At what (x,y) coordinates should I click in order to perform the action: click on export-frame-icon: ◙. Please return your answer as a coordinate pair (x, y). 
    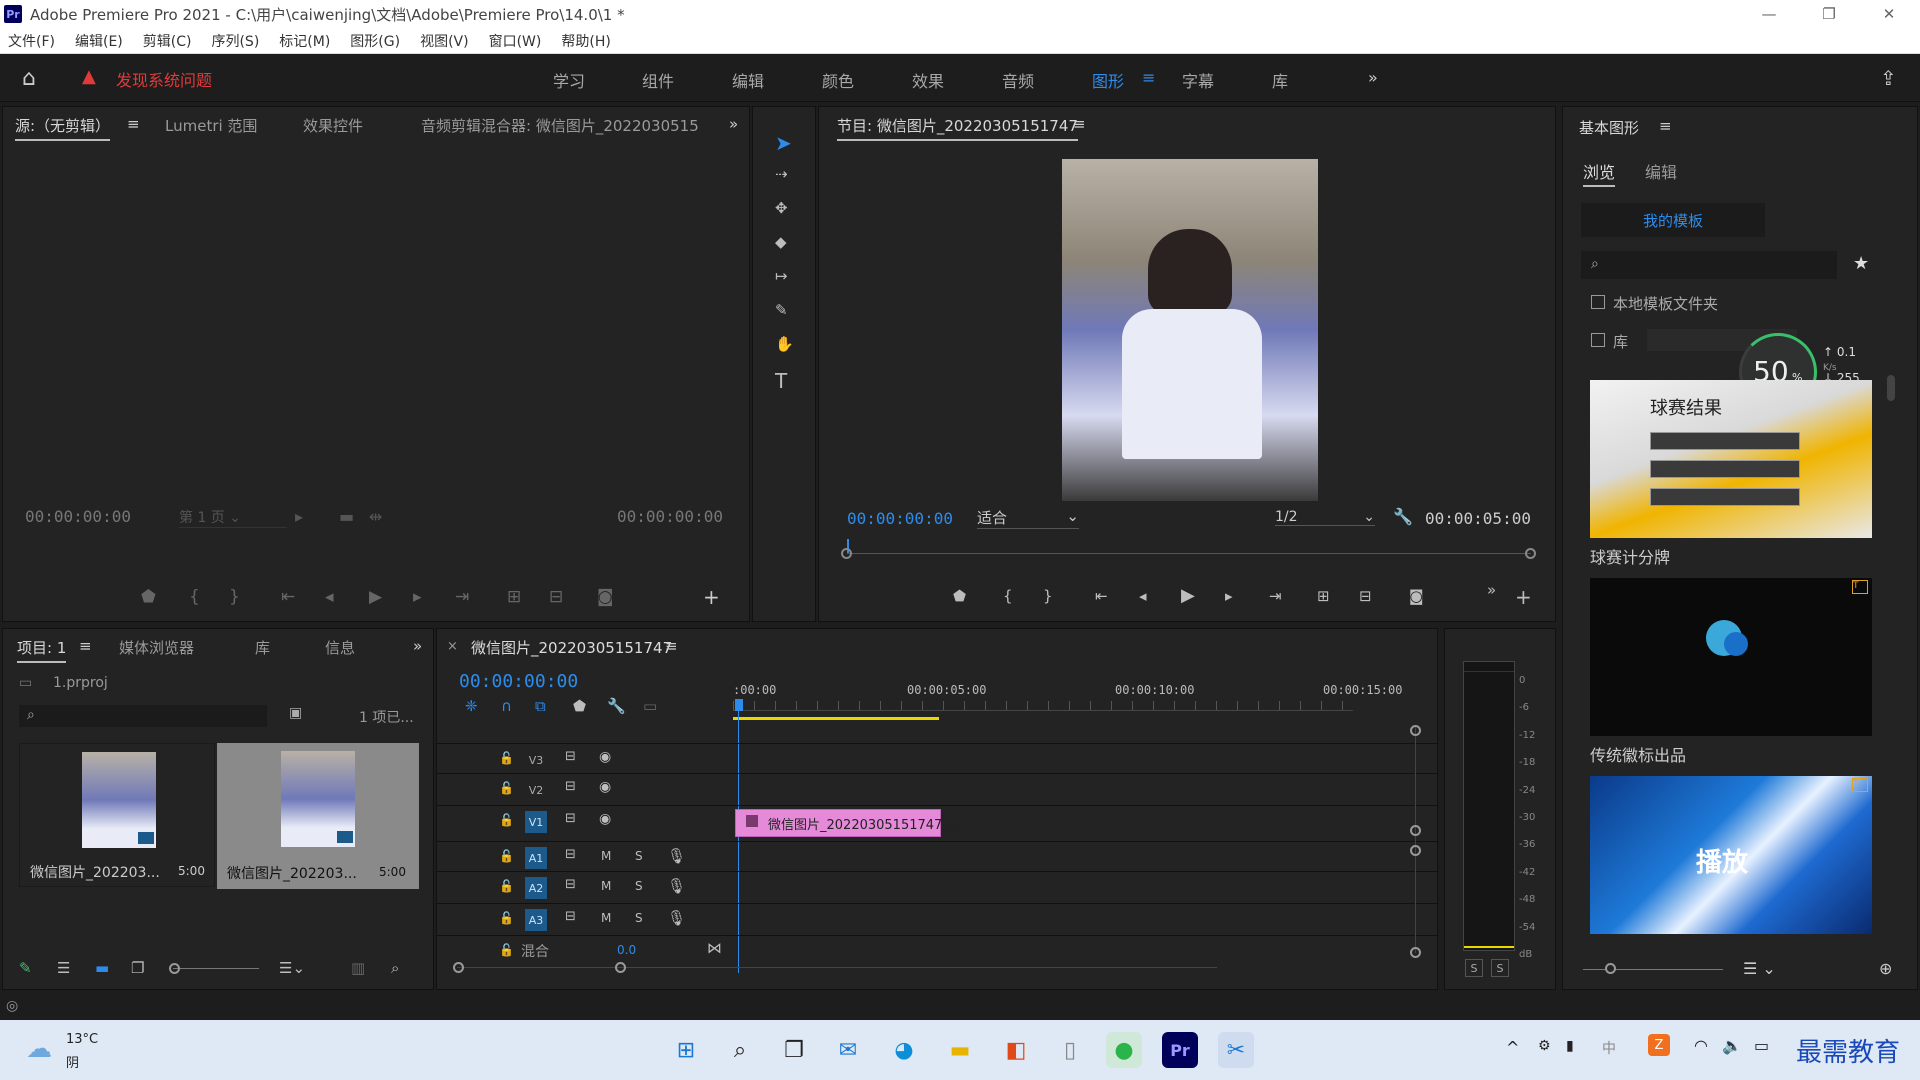
    Looking at the image, I should click on (605, 597).